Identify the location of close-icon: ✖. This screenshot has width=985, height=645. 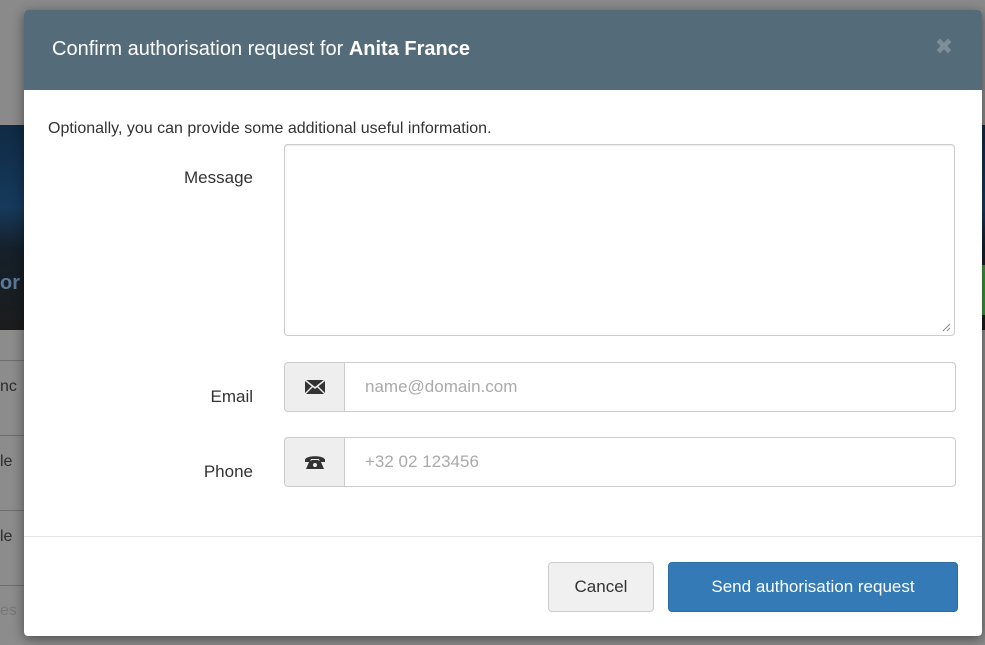
(944, 47).